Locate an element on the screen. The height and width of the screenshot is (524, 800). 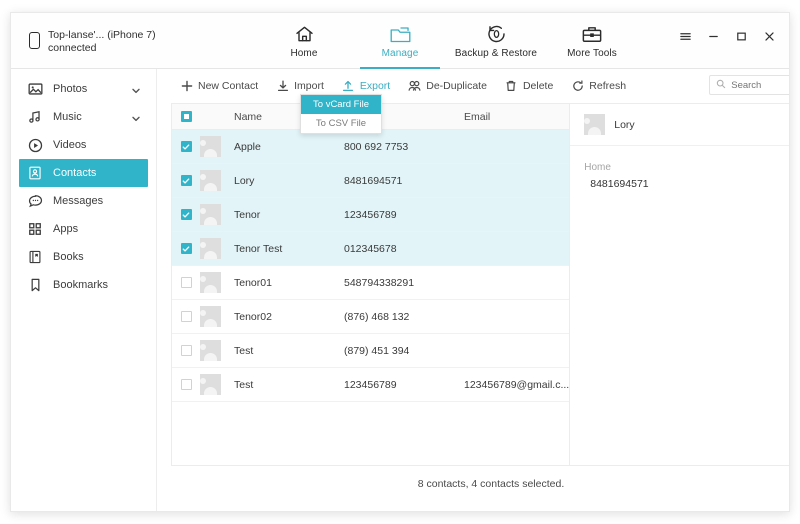
sidebar-item-messages: Messages is located at coordinates (83, 201).